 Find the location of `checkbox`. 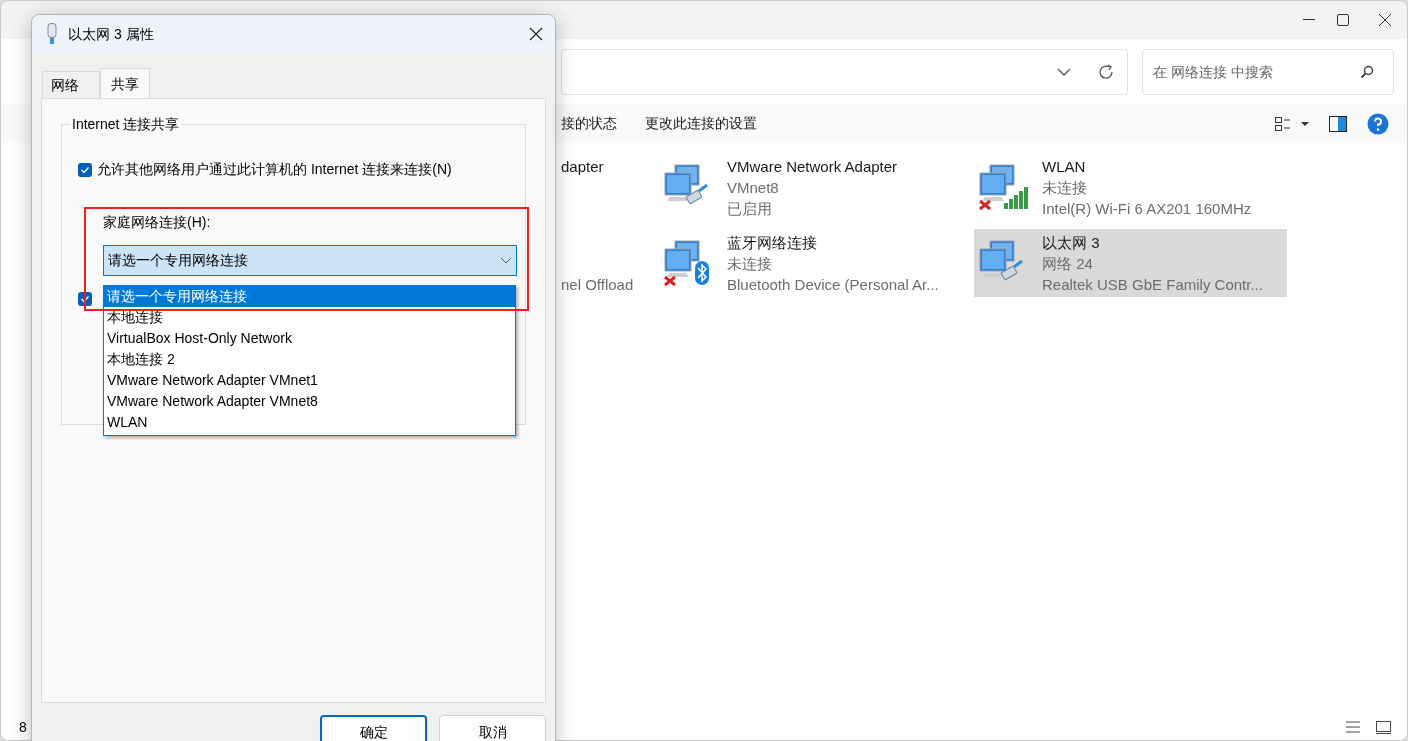

checkbox is located at coordinates (85, 169).